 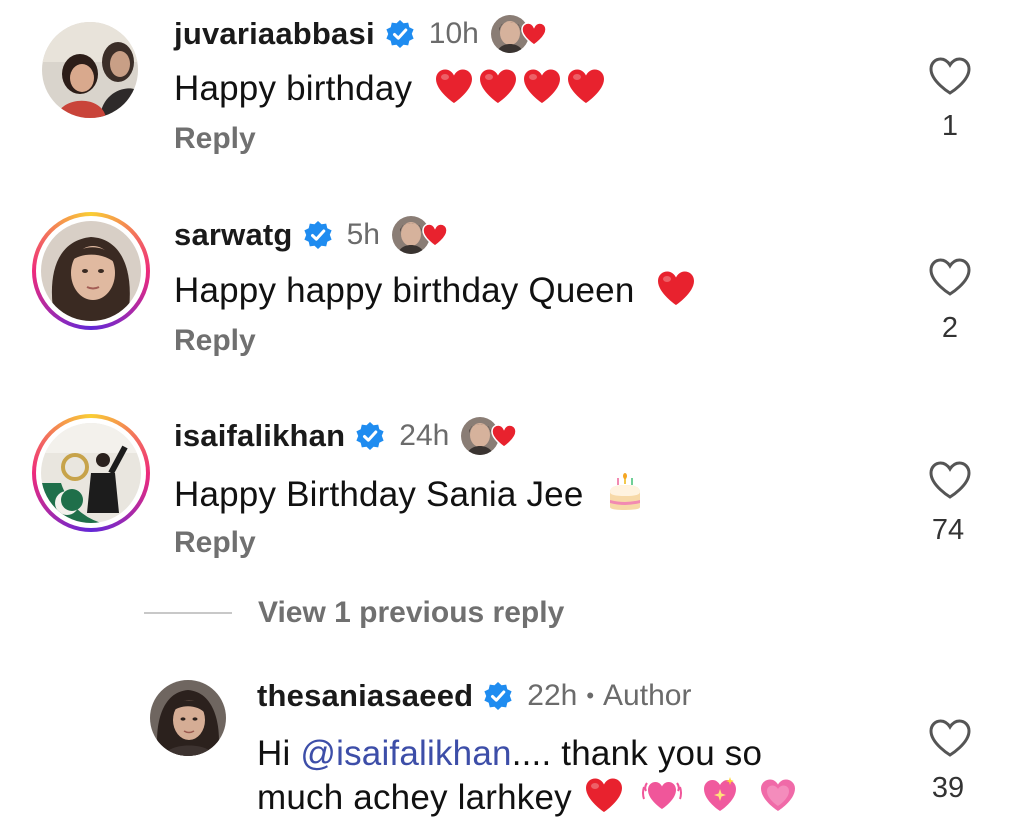 What do you see at coordinates (414, 797) in the screenshot?
I see `text-line-2: much achey larhkey` at bounding box center [414, 797].